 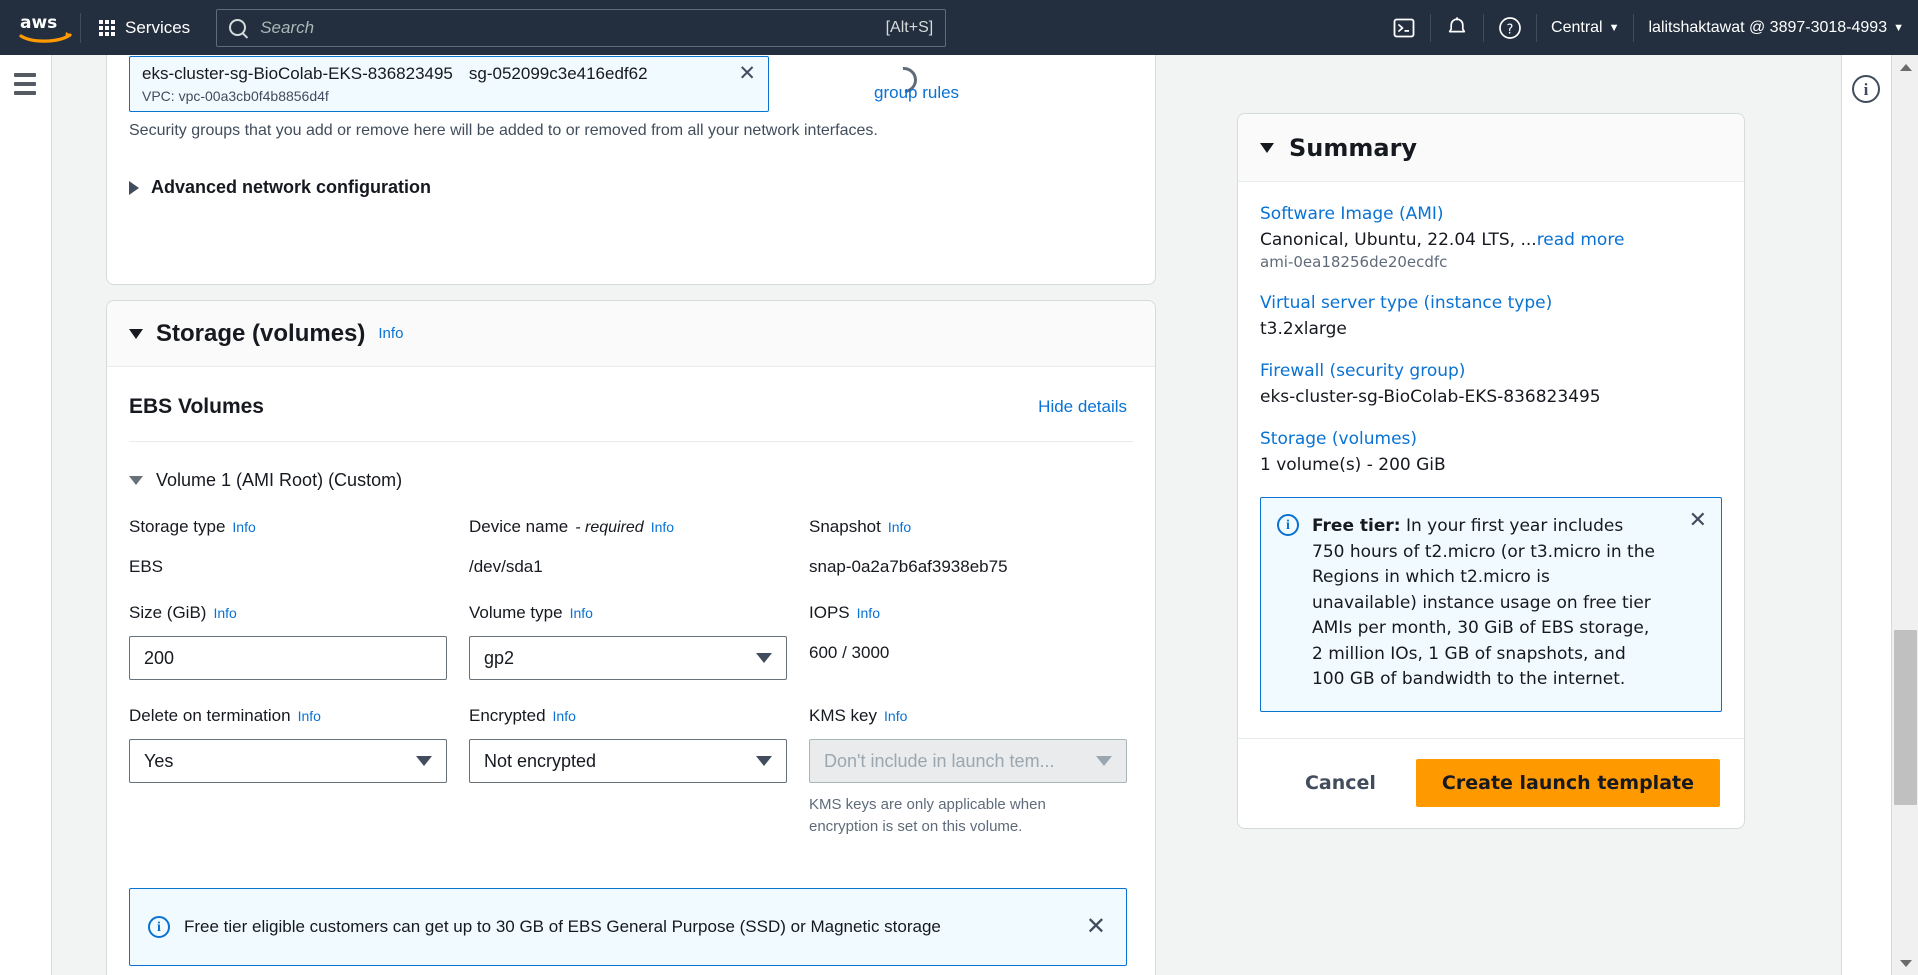 I want to click on grid-icon, so click(x=107, y=27).